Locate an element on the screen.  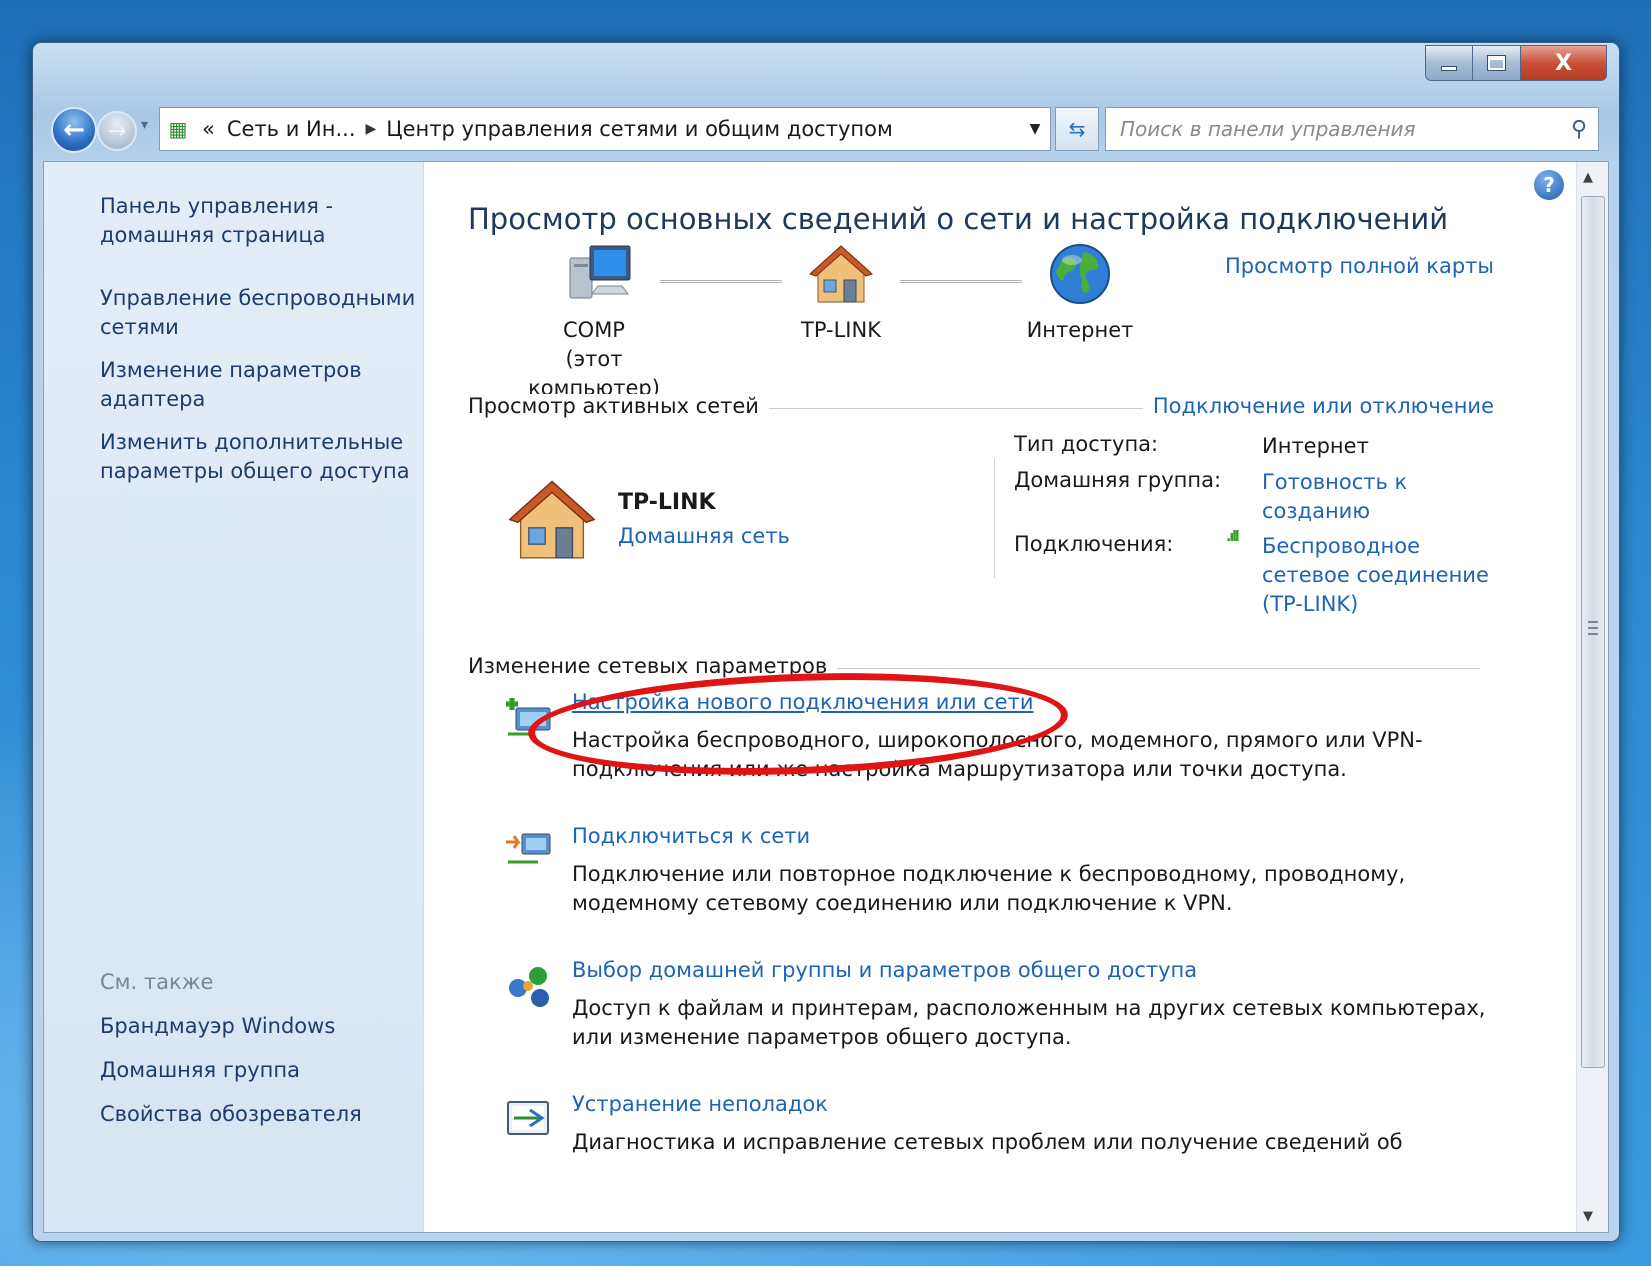
troubleshoot-icon is located at coordinates (528, 1118).